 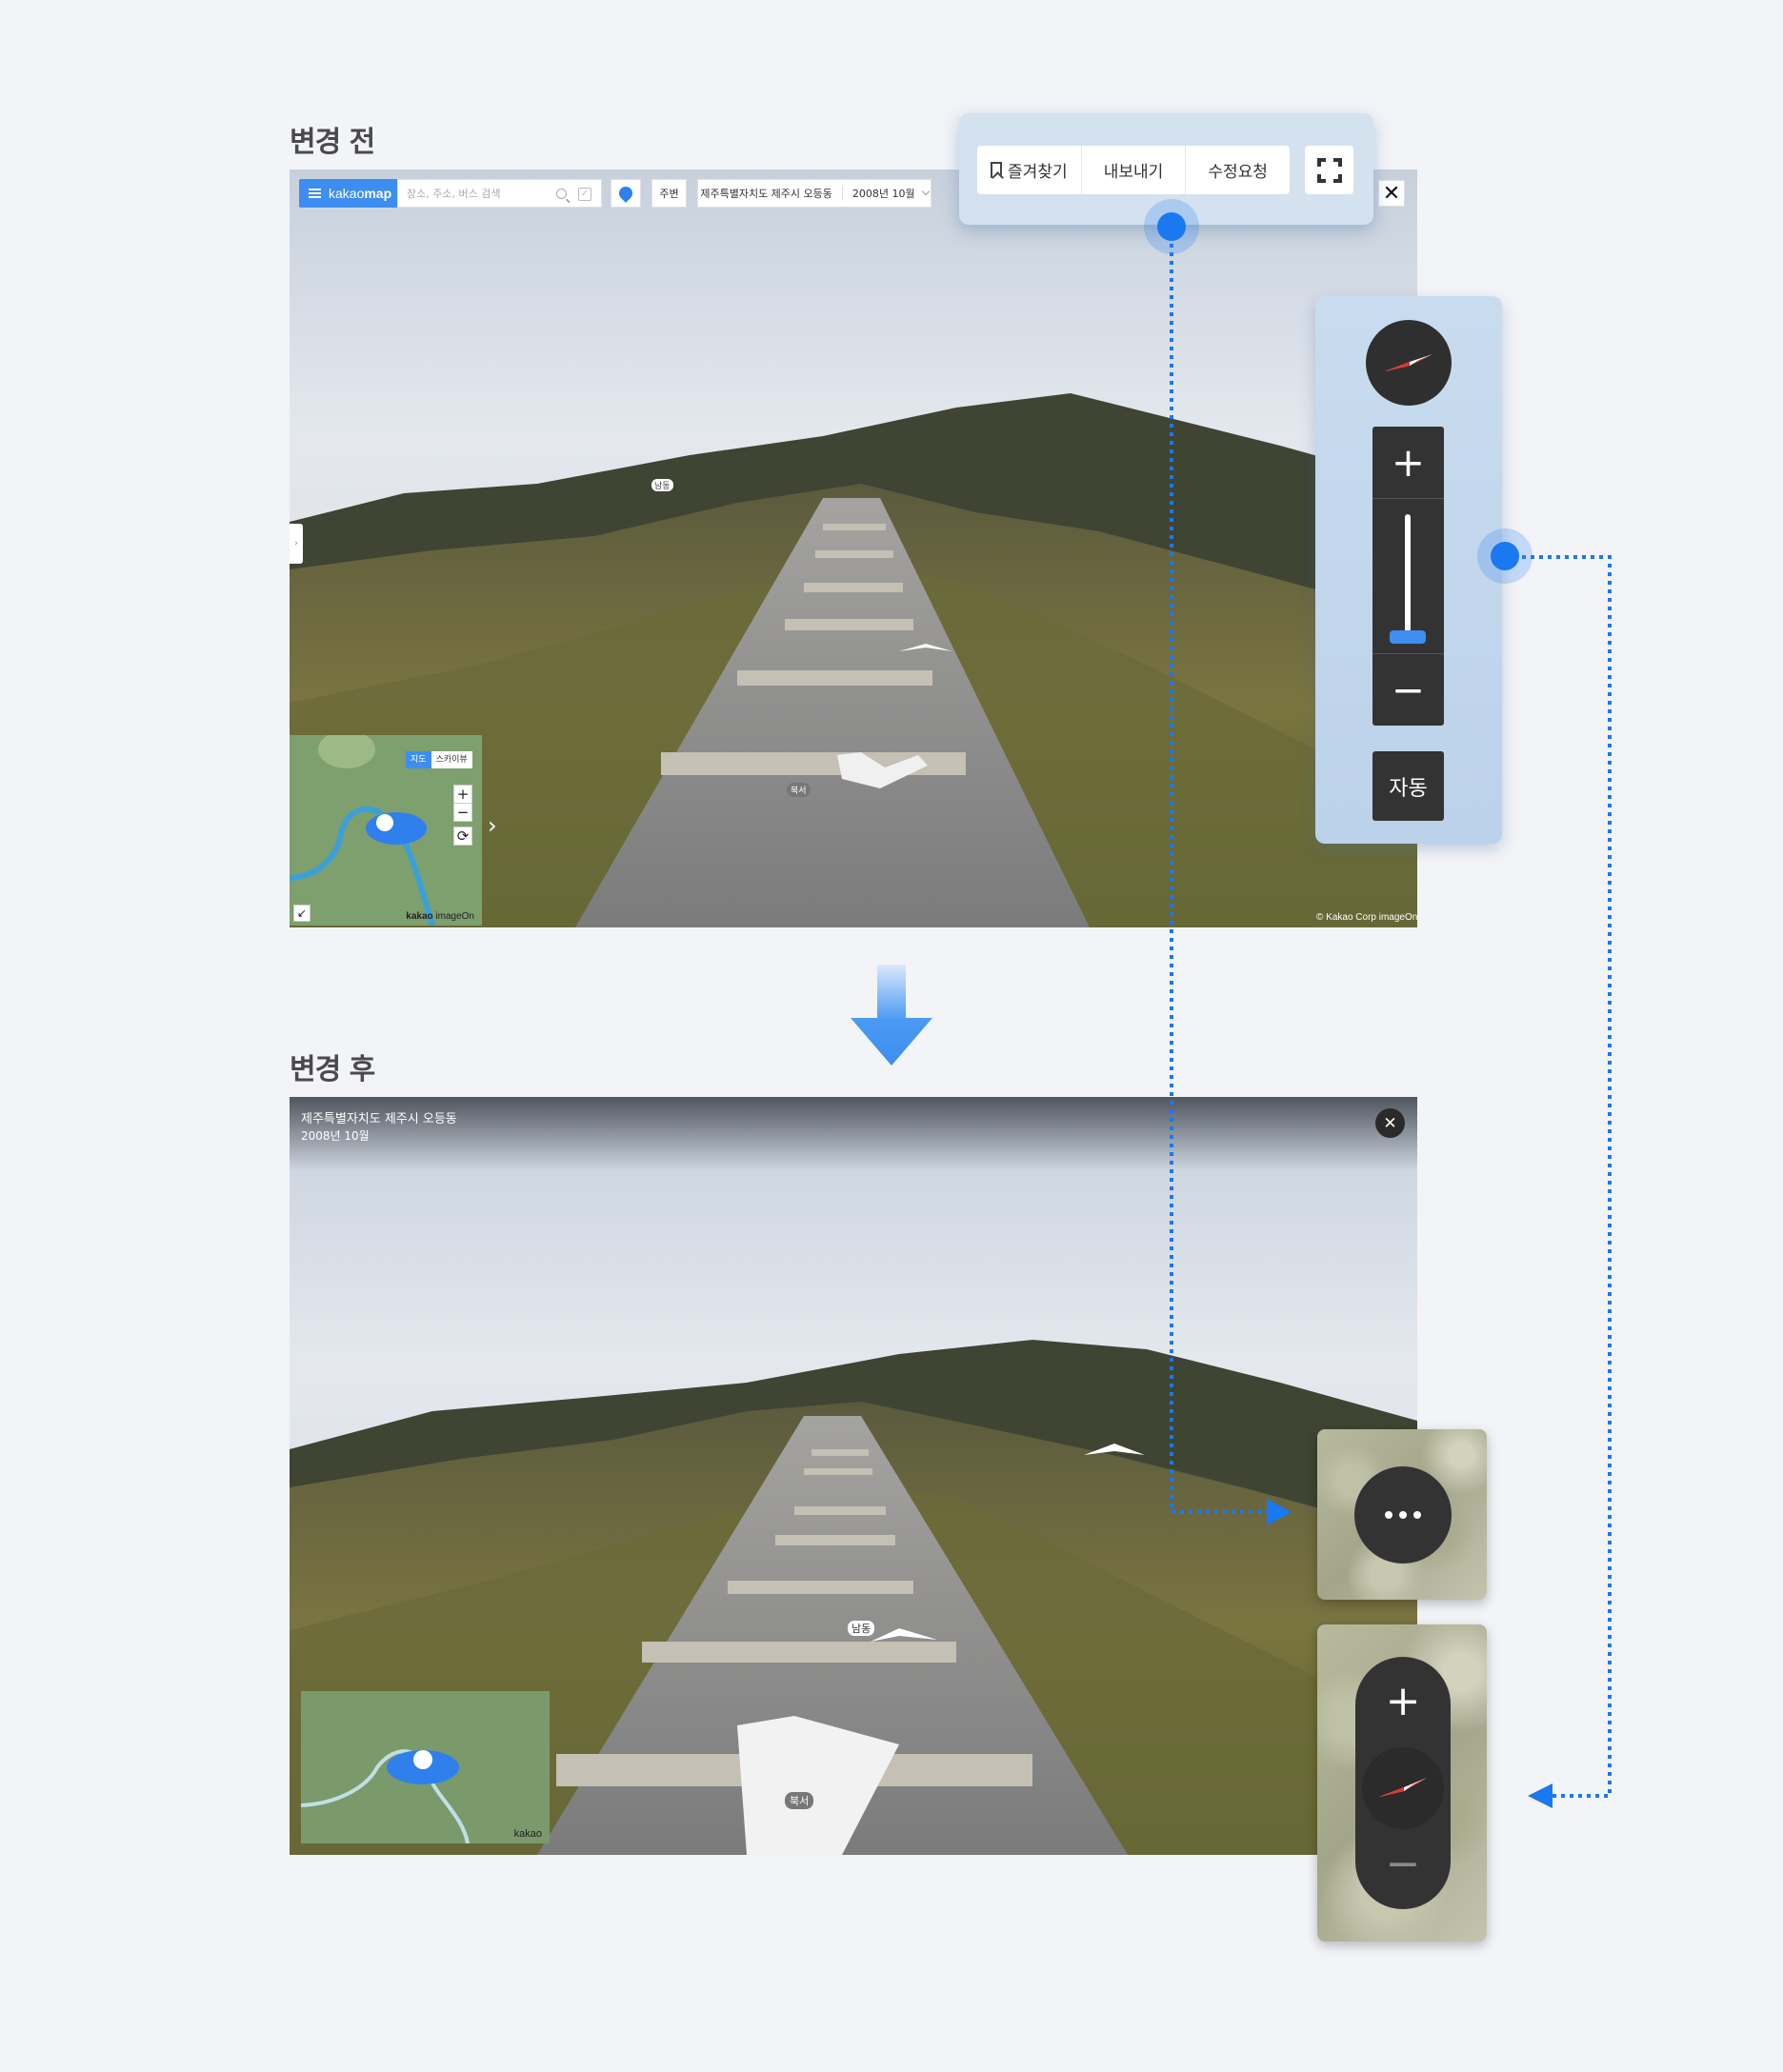 What do you see at coordinates (1367, 917) in the screenshot?
I see `copyright-text: © Kakao Corp imageOn` at bounding box center [1367, 917].